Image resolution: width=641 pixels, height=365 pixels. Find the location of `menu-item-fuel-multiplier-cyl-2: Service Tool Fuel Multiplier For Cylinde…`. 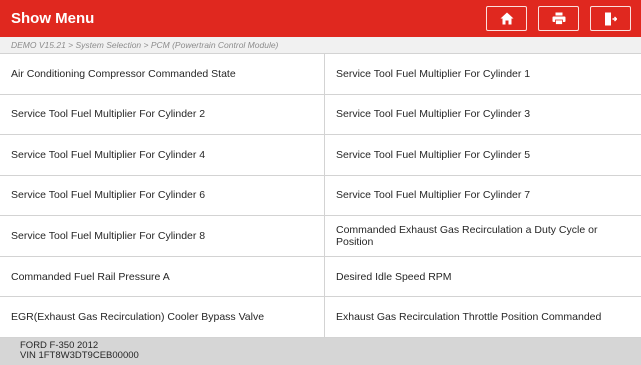

menu-item-fuel-multiplier-cyl-2: Service Tool Fuel Multiplier For Cylinde… is located at coordinates (162, 115).